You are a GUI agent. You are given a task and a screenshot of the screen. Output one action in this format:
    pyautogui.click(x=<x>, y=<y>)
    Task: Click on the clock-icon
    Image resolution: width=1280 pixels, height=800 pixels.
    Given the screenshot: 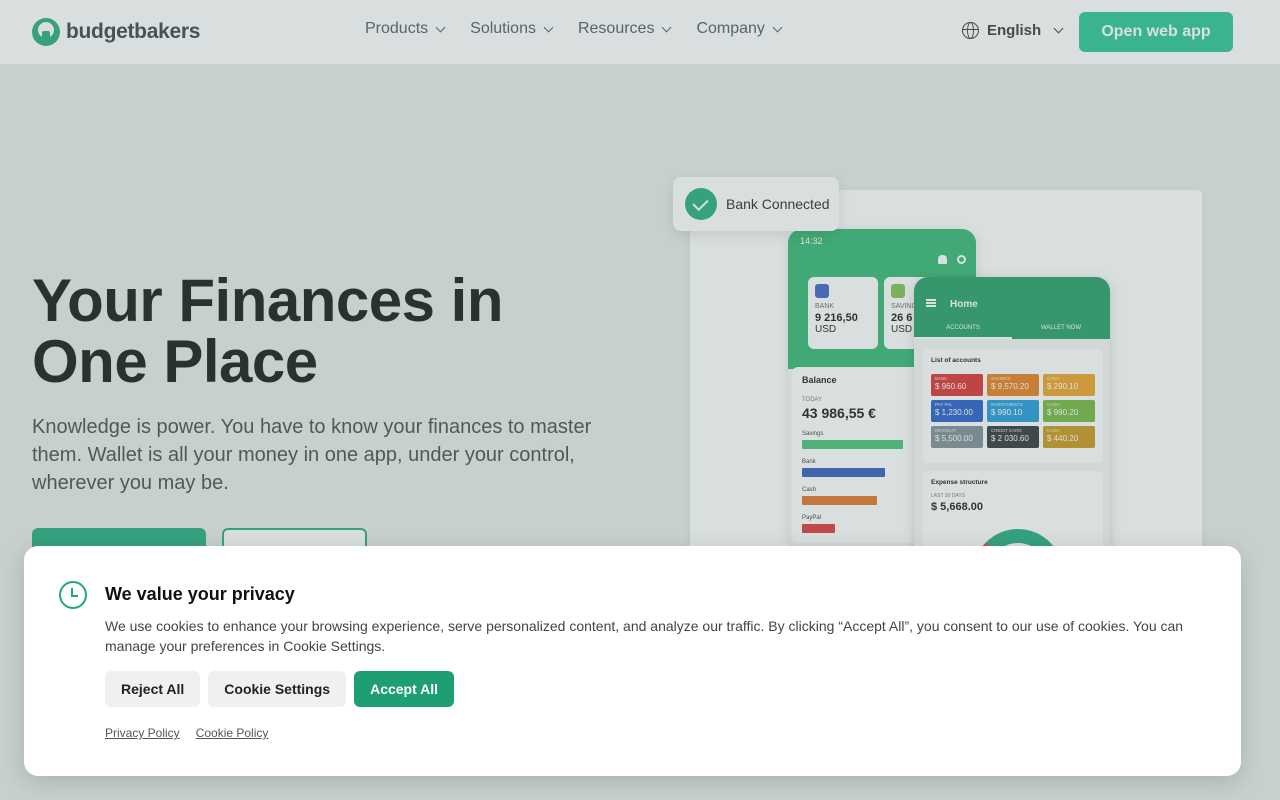 What is the action you would take?
    pyautogui.click(x=73, y=595)
    